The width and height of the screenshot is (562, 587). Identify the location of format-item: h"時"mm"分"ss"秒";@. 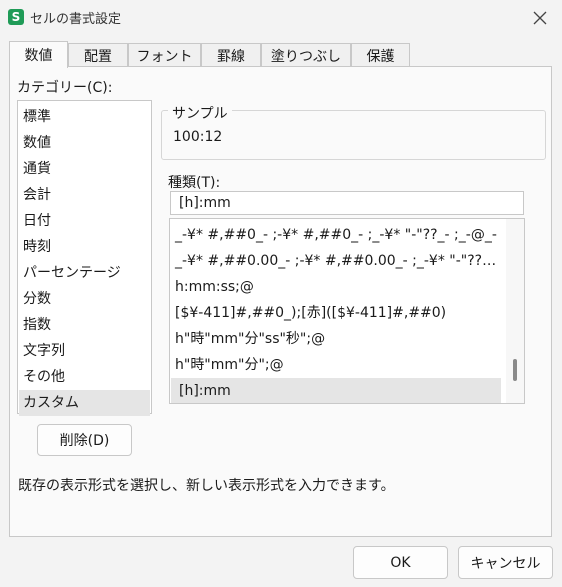
(336, 339).